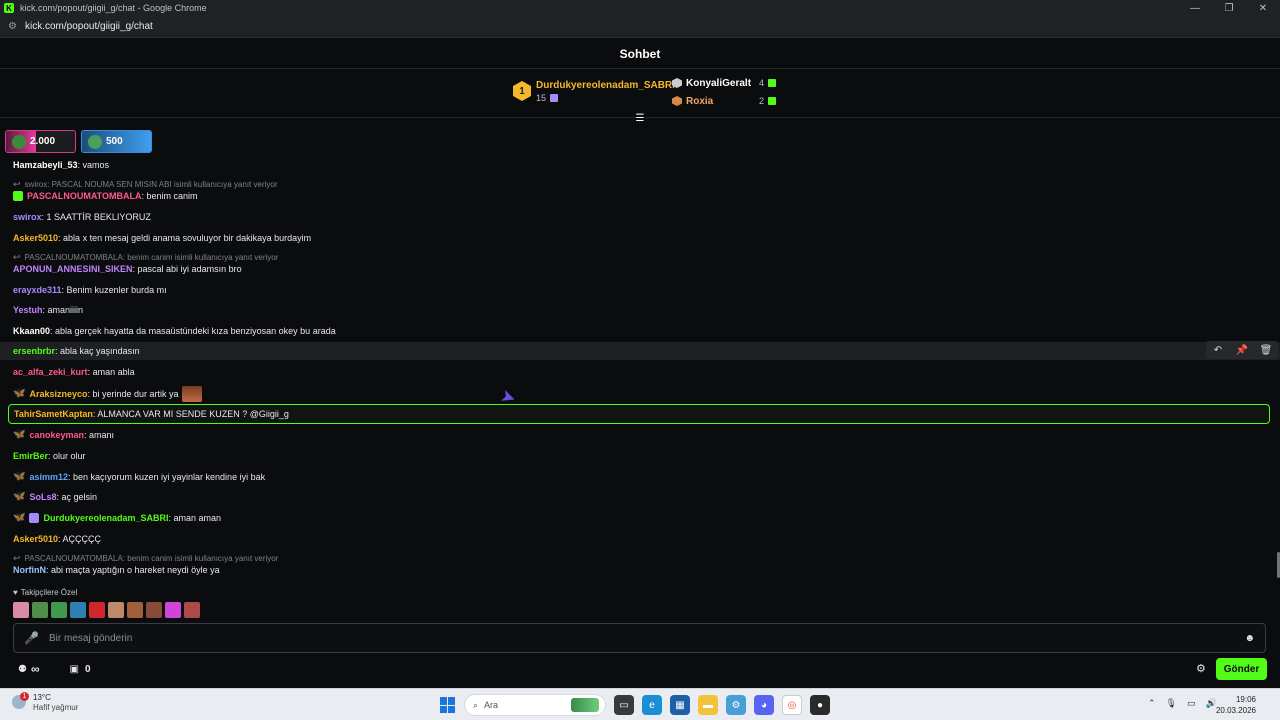  I want to click on chat-settings-icon: ⚙, so click(1201, 668).